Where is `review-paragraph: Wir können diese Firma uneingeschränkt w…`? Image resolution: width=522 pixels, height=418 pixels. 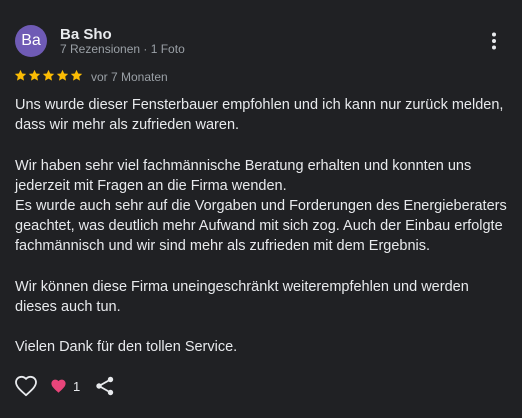 review-paragraph: Wir können diese Firma uneingeschränkt w… is located at coordinates (242, 296).